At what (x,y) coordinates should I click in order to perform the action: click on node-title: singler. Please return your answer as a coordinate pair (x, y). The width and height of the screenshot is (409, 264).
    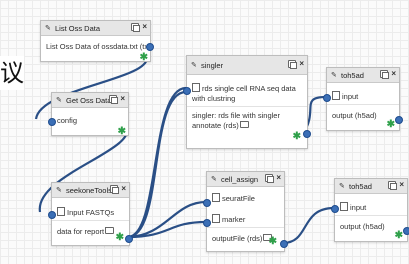
    Looking at the image, I should click on (212, 65).